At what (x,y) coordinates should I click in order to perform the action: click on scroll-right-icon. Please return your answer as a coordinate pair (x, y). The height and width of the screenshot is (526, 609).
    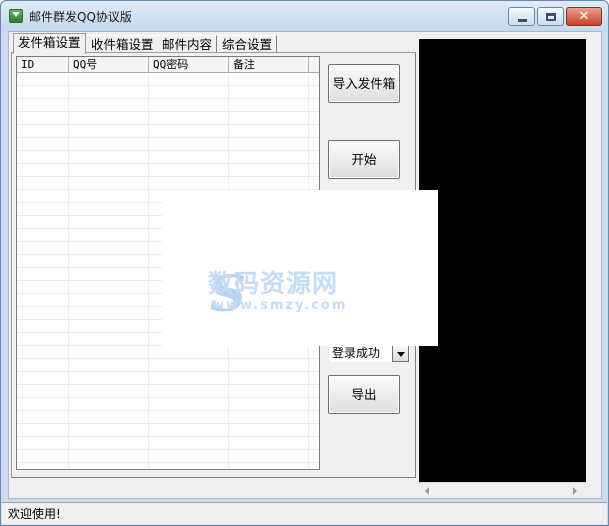
    Looking at the image, I should click on (575, 491).